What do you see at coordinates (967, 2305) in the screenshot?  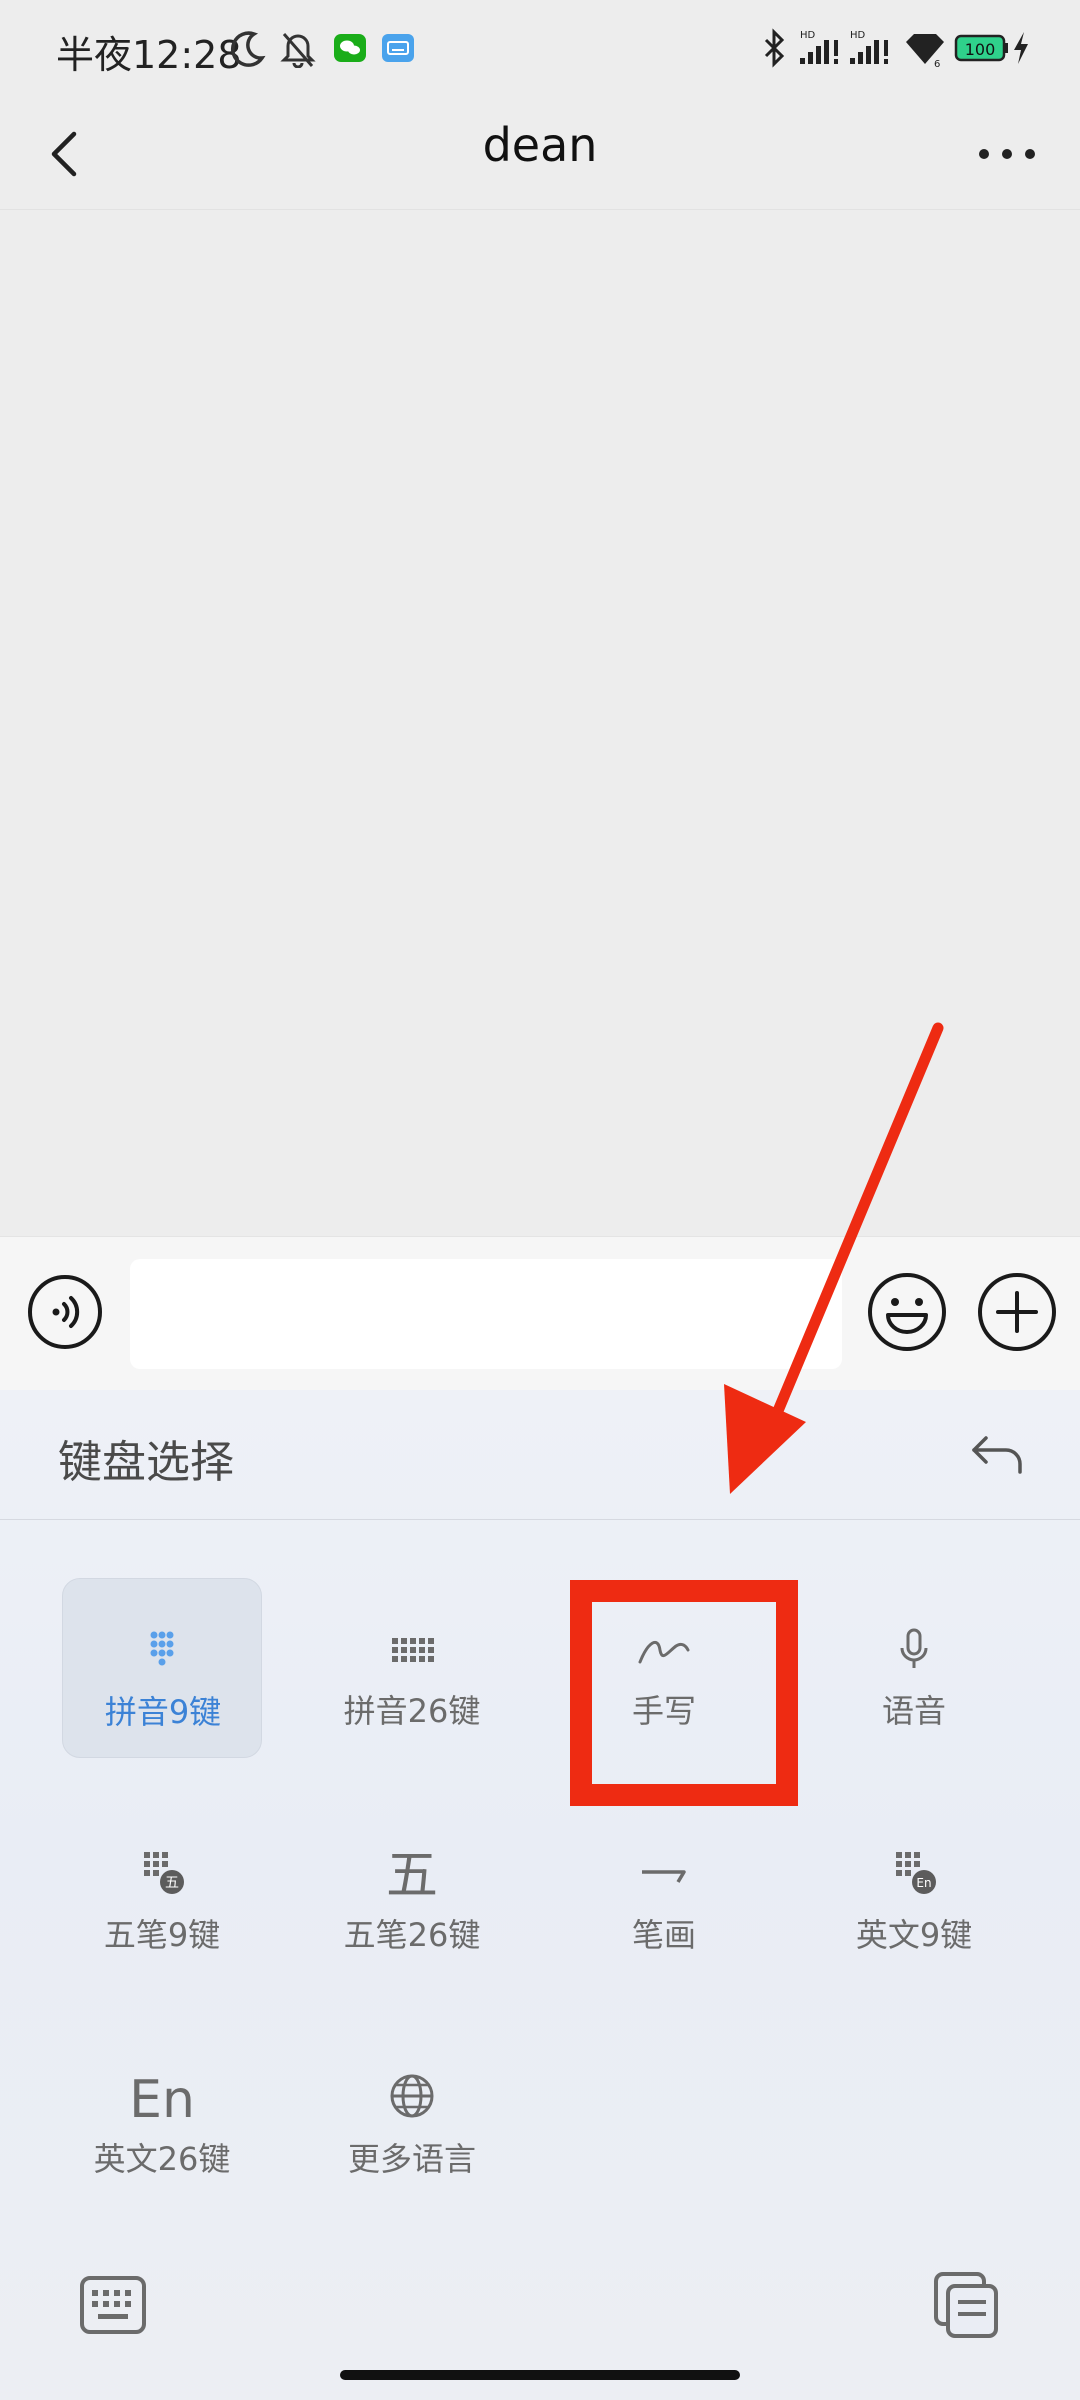 I see `clipboard-icon` at bounding box center [967, 2305].